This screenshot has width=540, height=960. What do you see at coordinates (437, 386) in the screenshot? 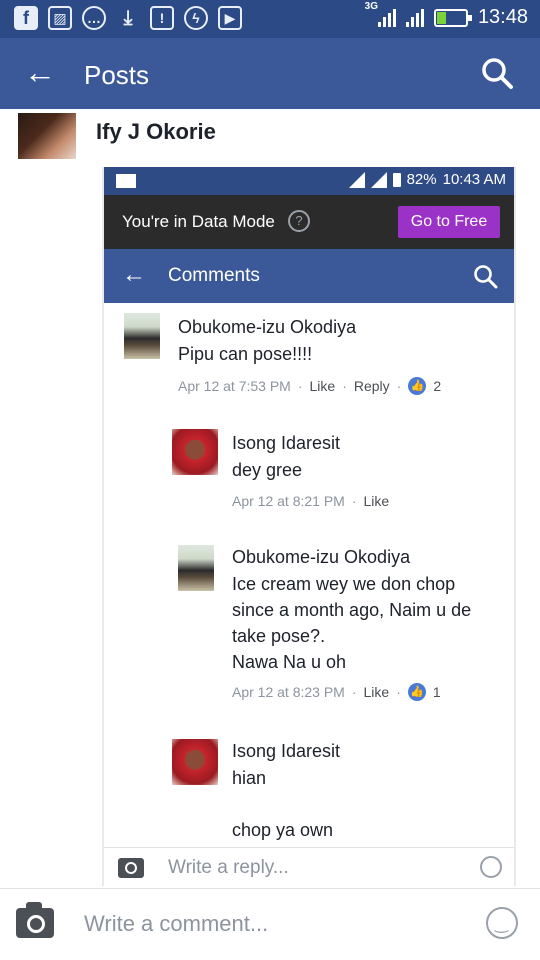
I see `reaction-count: 2` at bounding box center [437, 386].